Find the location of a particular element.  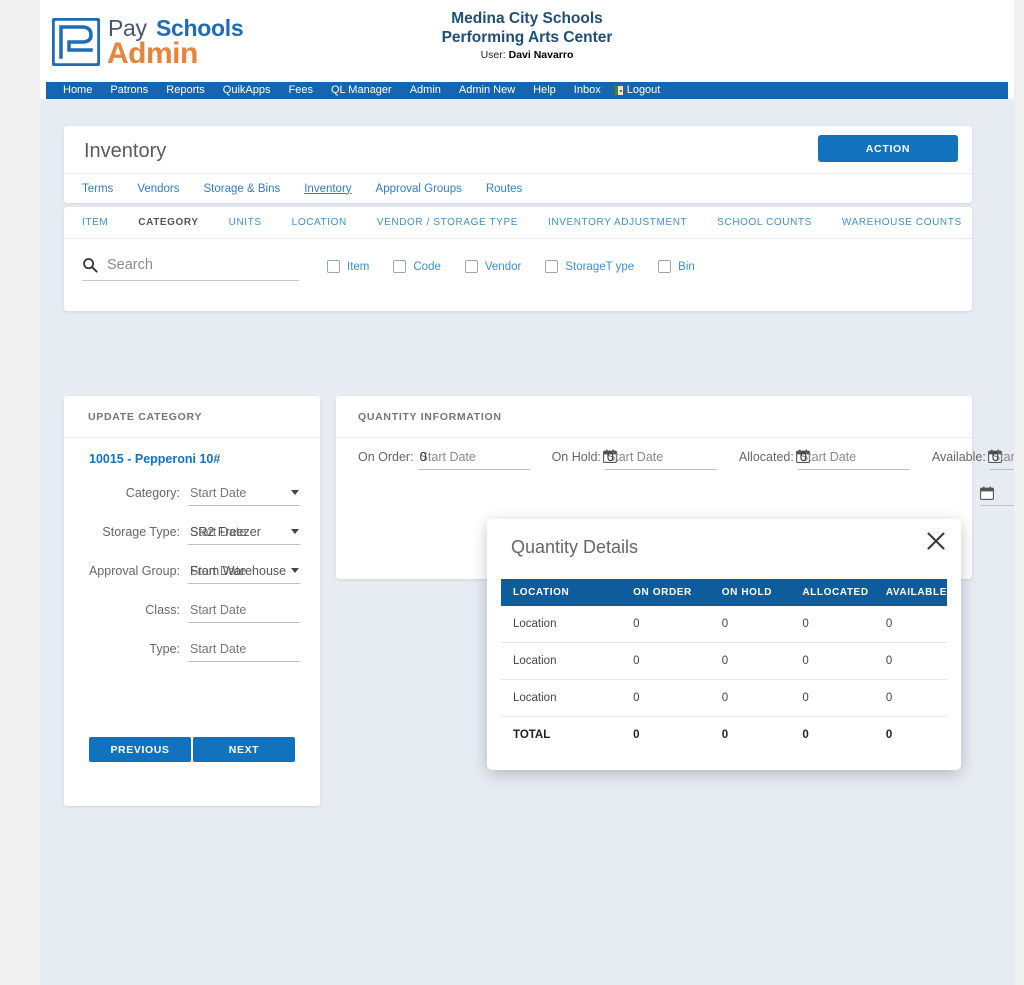

table-row-total: TOTAL 0 0 0 0 is located at coordinates (724, 735).